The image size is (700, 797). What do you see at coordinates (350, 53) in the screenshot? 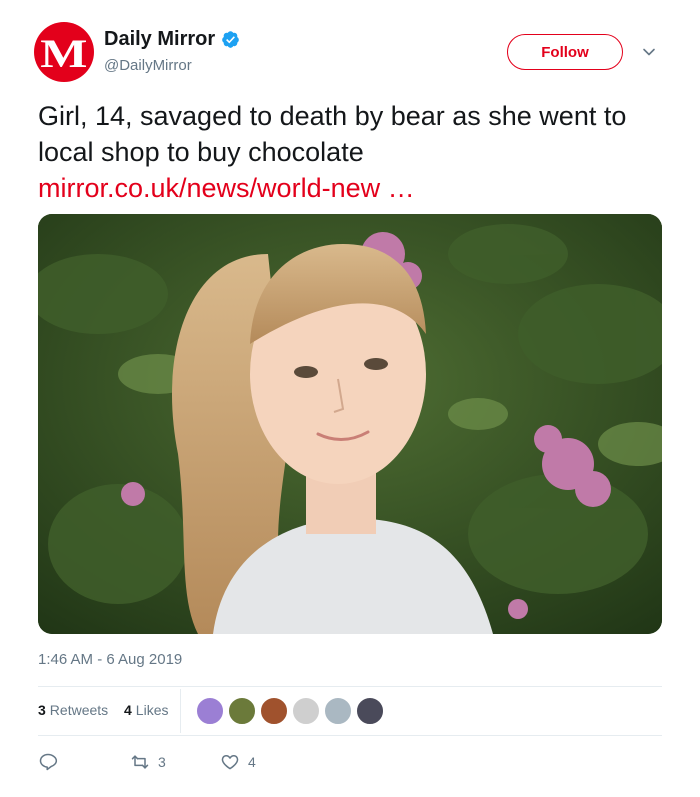
I see `tweet-header: M Daily Mirror @DailyMirror Follow` at bounding box center [350, 53].